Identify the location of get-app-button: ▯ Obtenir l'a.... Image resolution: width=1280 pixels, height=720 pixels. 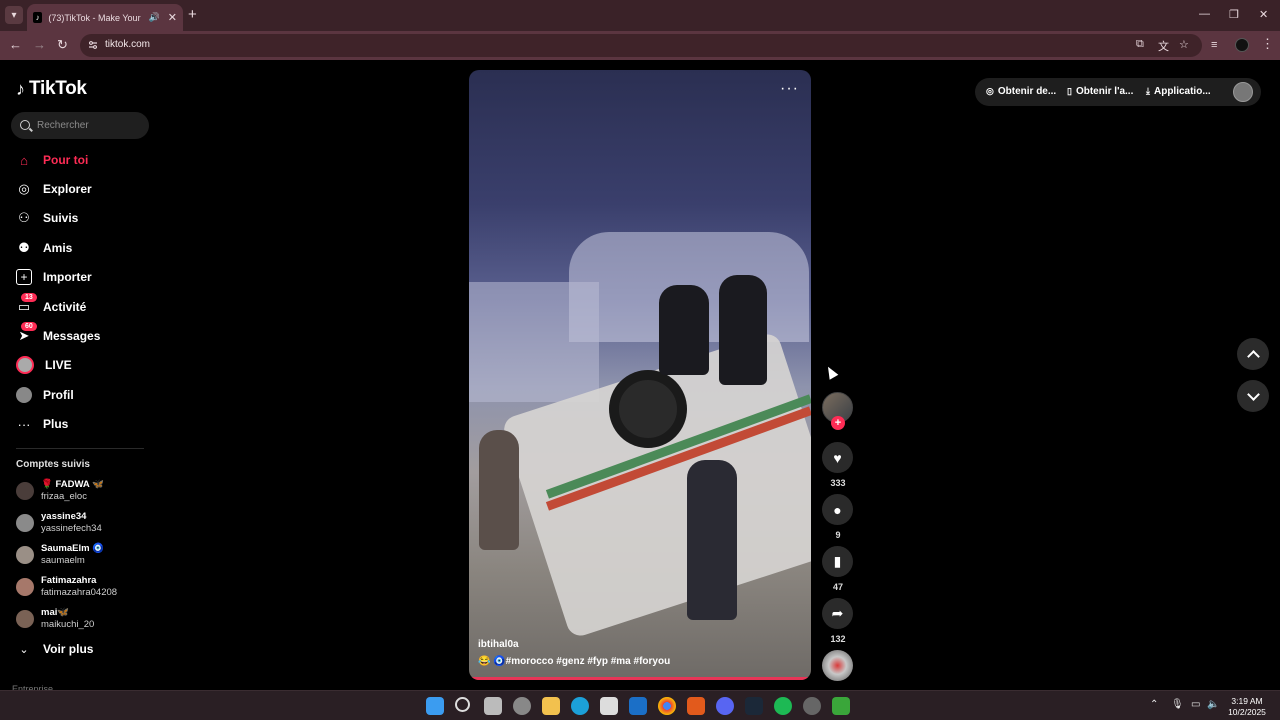
(1100, 91).